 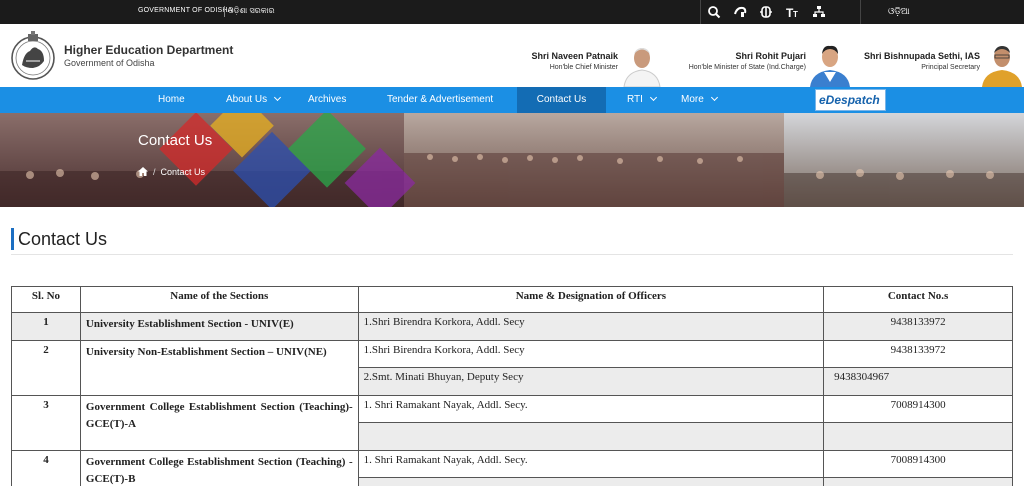 What do you see at coordinates (512, 254) in the screenshot?
I see `heading-divider` at bounding box center [512, 254].